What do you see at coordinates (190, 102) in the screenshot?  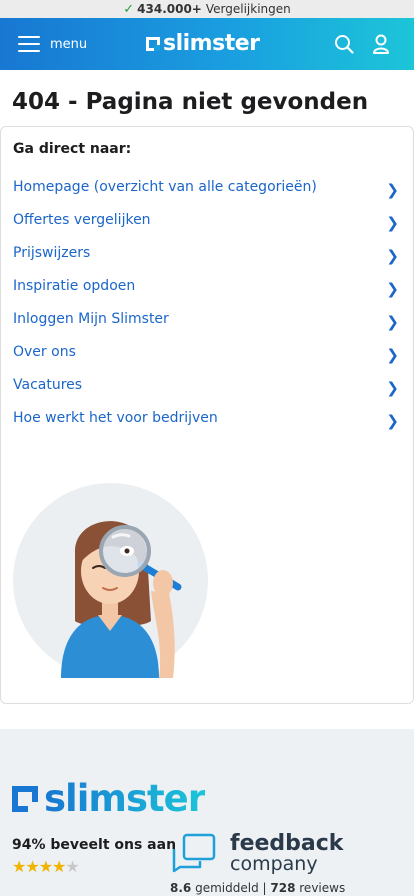 I see `page-title: 404 - Pagina niet gevonden` at bounding box center [190, 102].